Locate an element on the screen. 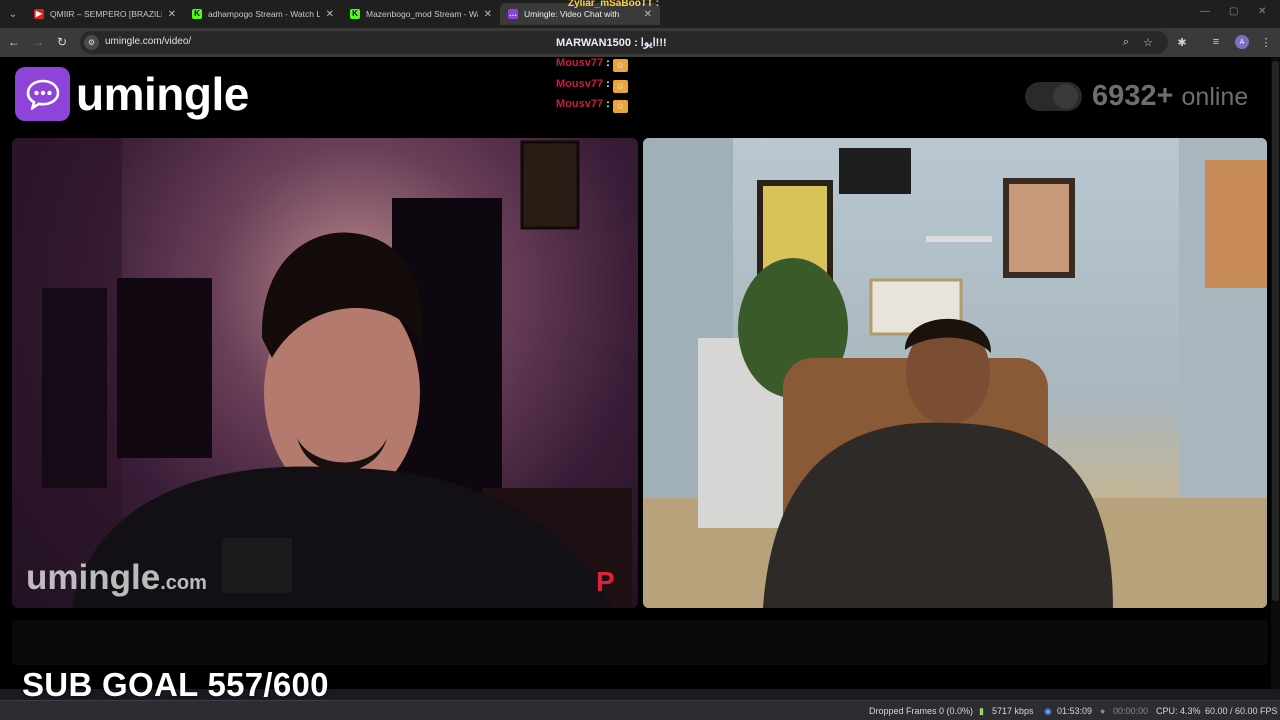 Image resolution: width=1280 pixels, height=720 pixels. chat-bubble-logo-icon is located at coordinates (42, 94).